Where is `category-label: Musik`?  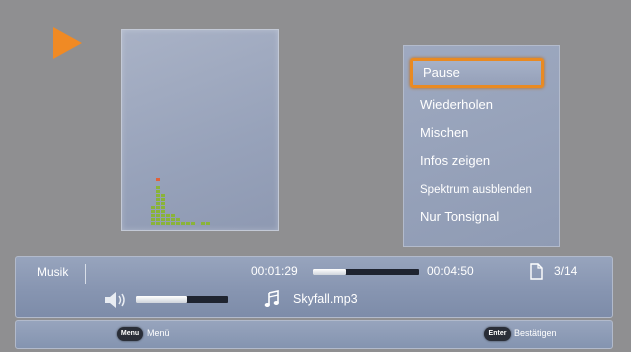 category-label: Musik is located at coordinates (53, 272).